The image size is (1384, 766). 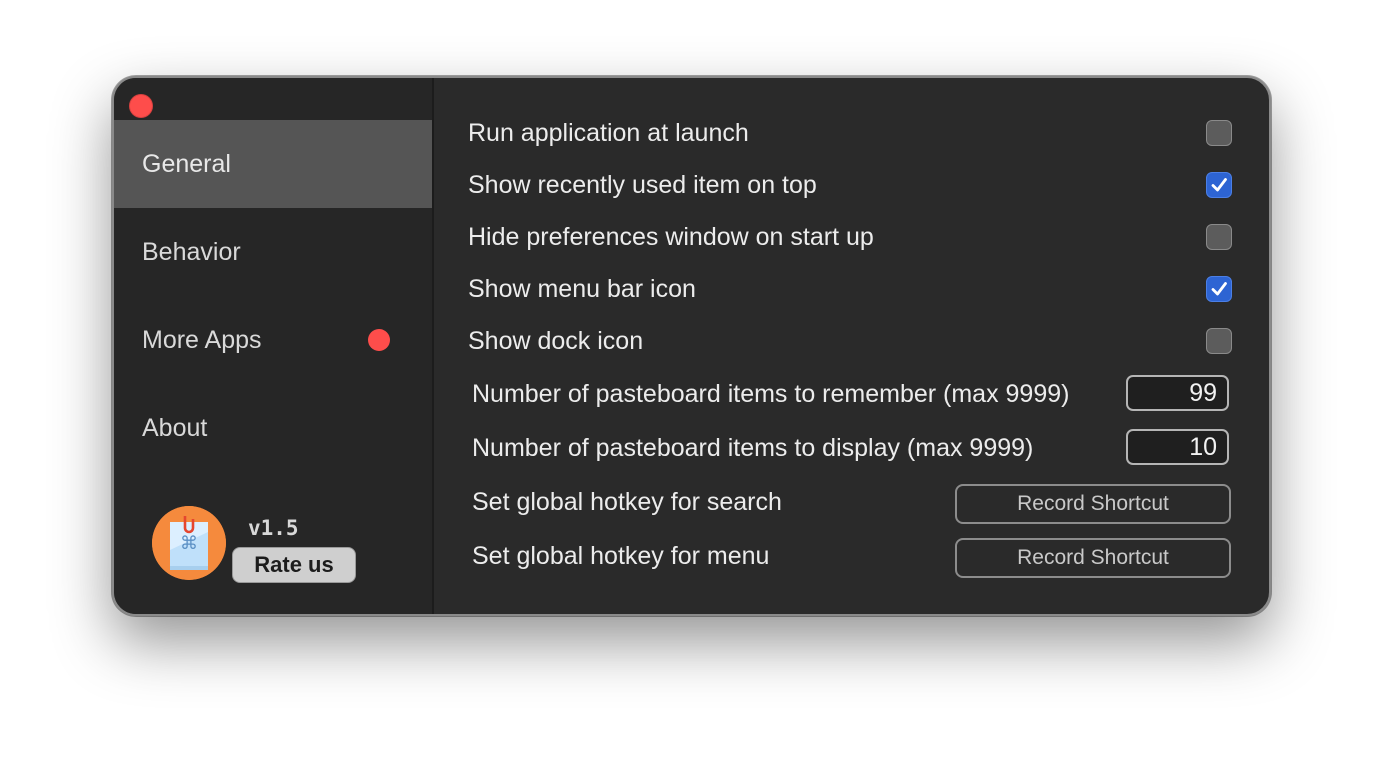 I want to click on menu-bar-icon-checkbox, so click(x=1219, y=289).